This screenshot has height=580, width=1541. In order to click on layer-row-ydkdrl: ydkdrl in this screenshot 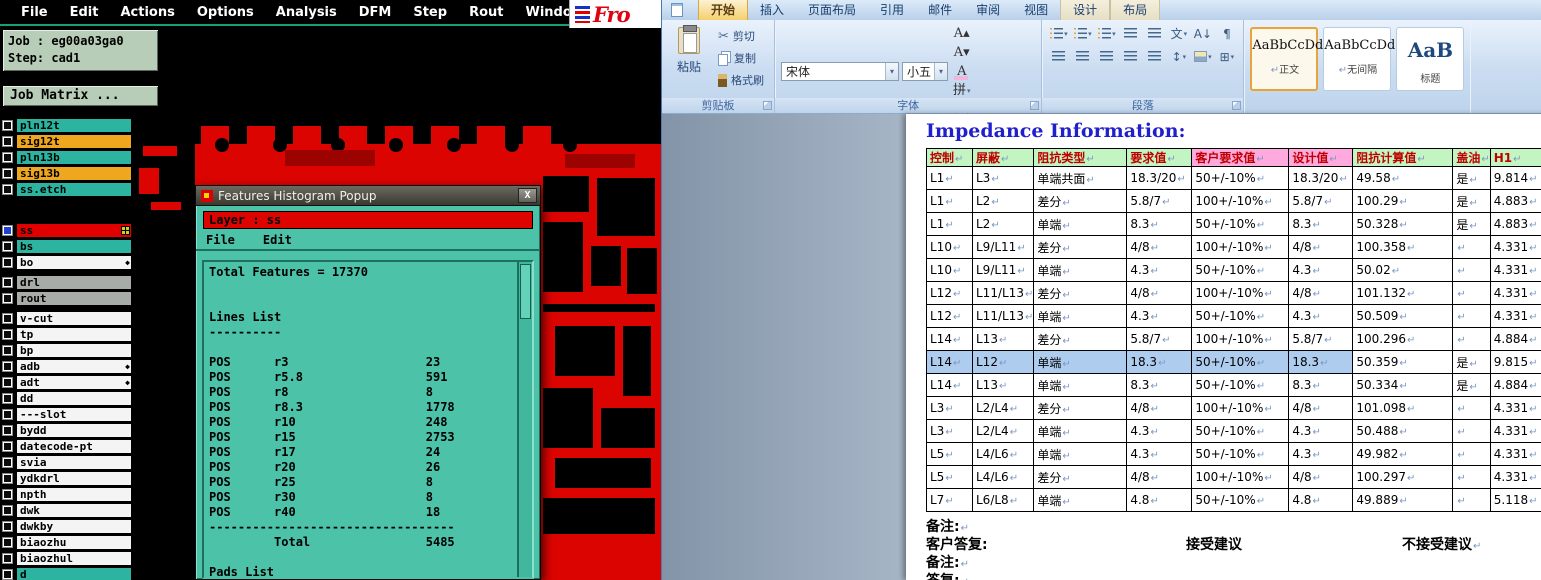, I will do `click(67, 478)`.